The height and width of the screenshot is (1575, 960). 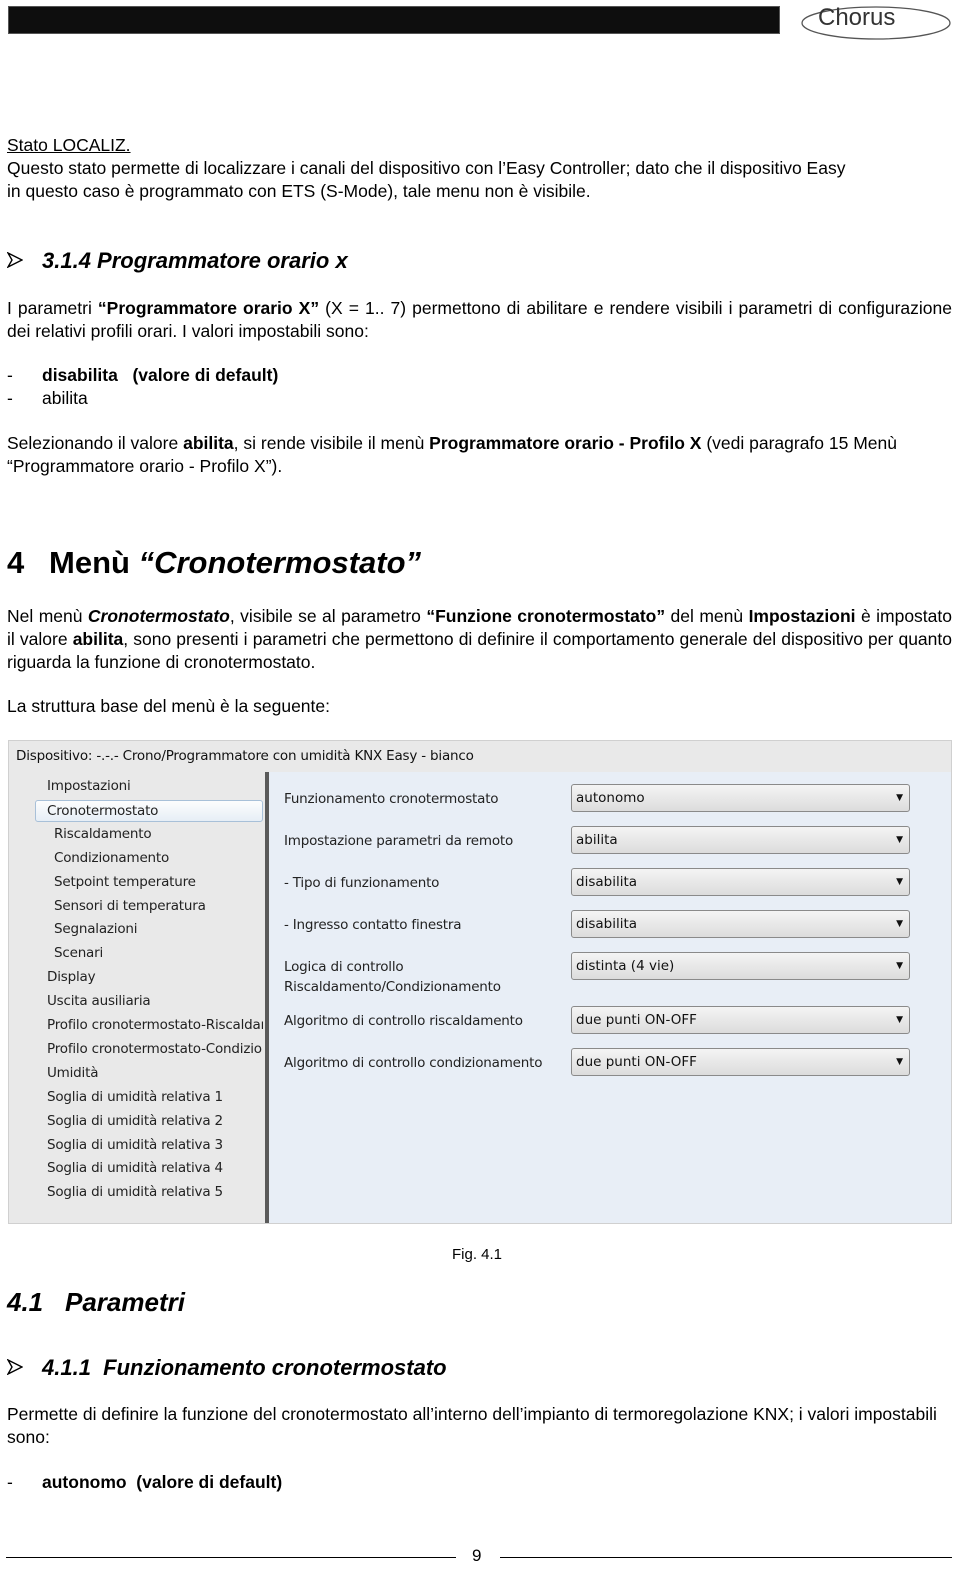 I want to click on text-run: del menù, so click(x=707, y=616).